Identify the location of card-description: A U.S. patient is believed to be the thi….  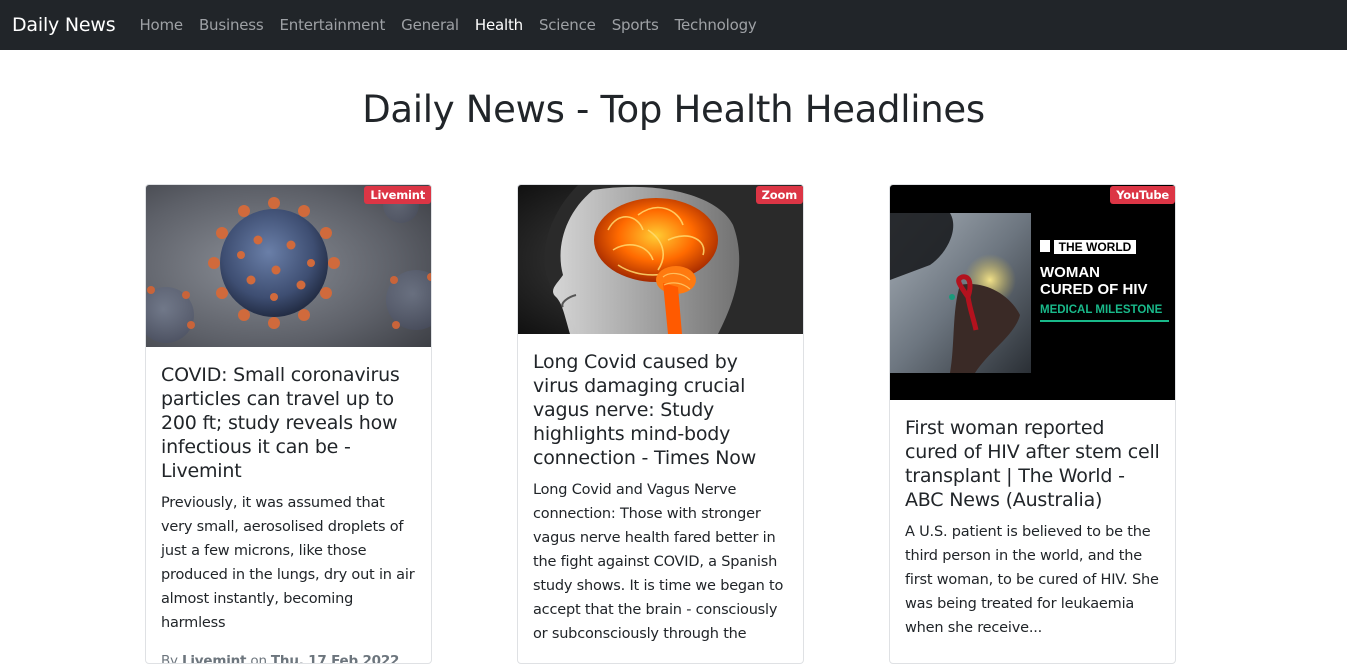
(1032, 580).